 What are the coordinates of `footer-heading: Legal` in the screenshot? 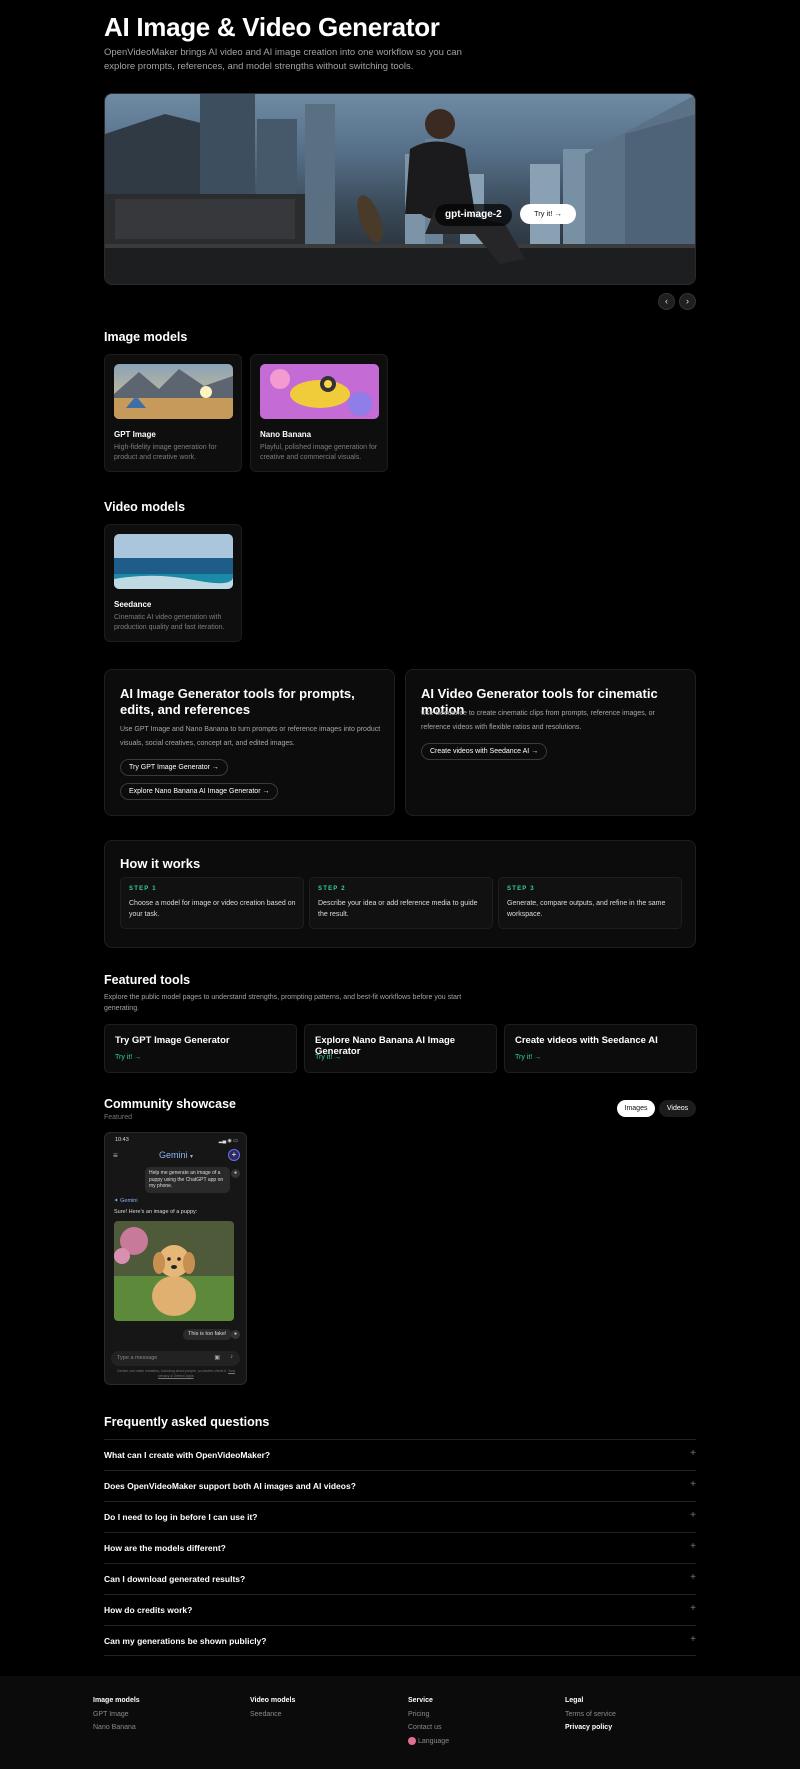 It's located at (574, 1700).